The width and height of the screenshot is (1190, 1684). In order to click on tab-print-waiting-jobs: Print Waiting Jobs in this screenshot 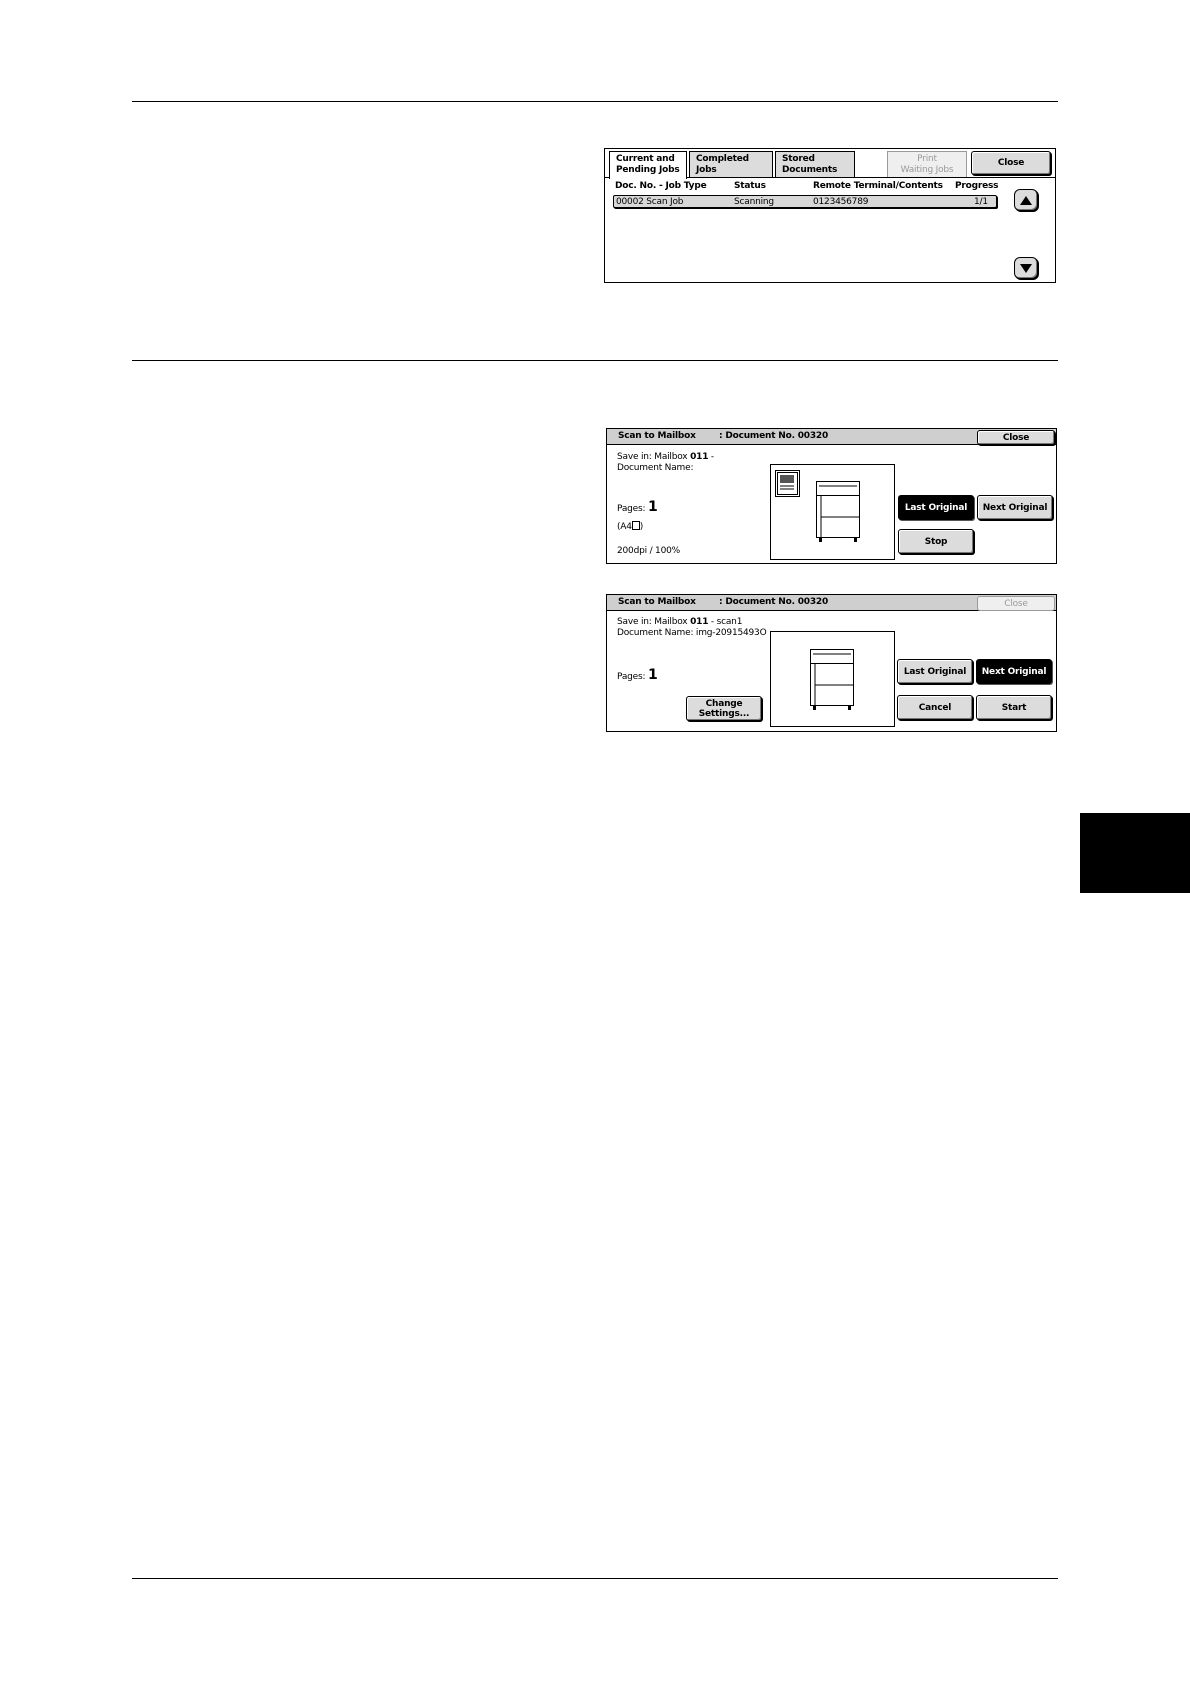, I will do `click(927, 164)`.